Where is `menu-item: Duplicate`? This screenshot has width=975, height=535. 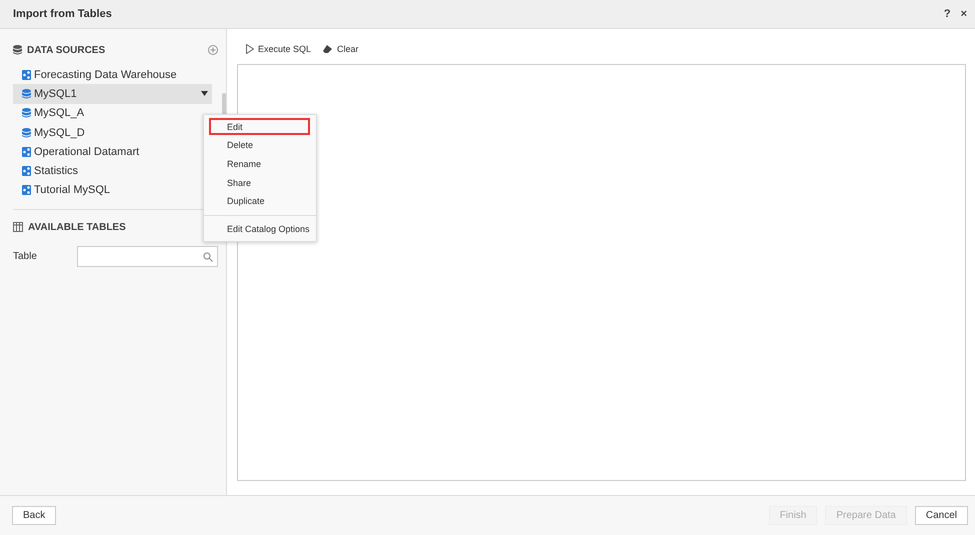
menu-item: Duplicate is located at coordinates (259, 201).